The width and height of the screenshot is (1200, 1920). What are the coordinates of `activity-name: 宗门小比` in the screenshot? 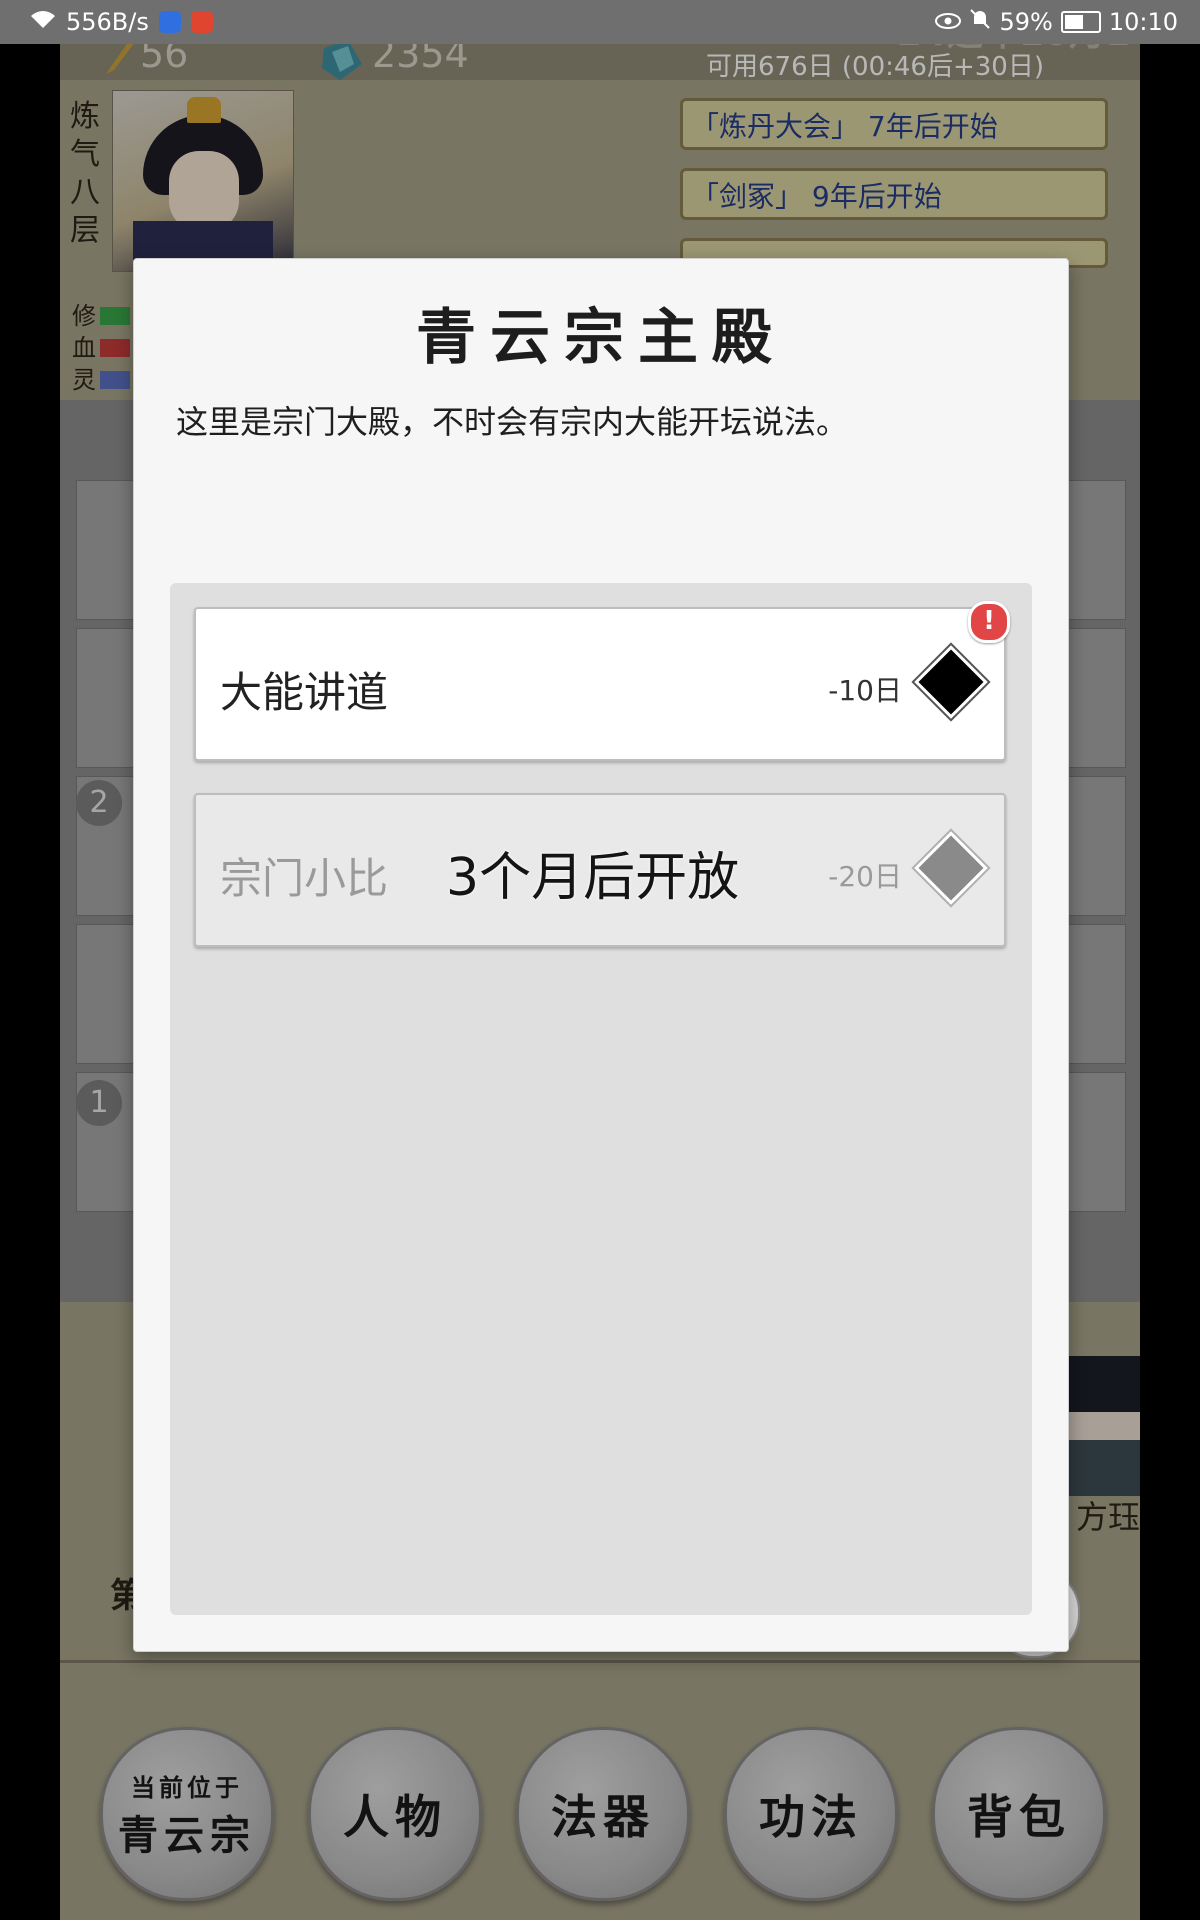 It's located at (304, 878).